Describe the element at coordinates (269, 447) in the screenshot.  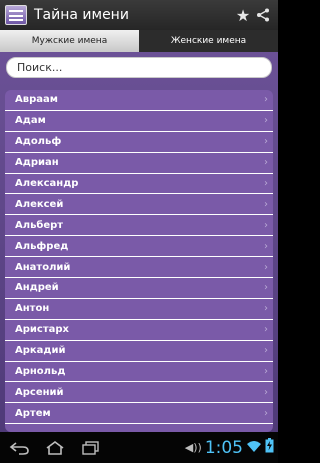
I see `battery-icon` at that location.